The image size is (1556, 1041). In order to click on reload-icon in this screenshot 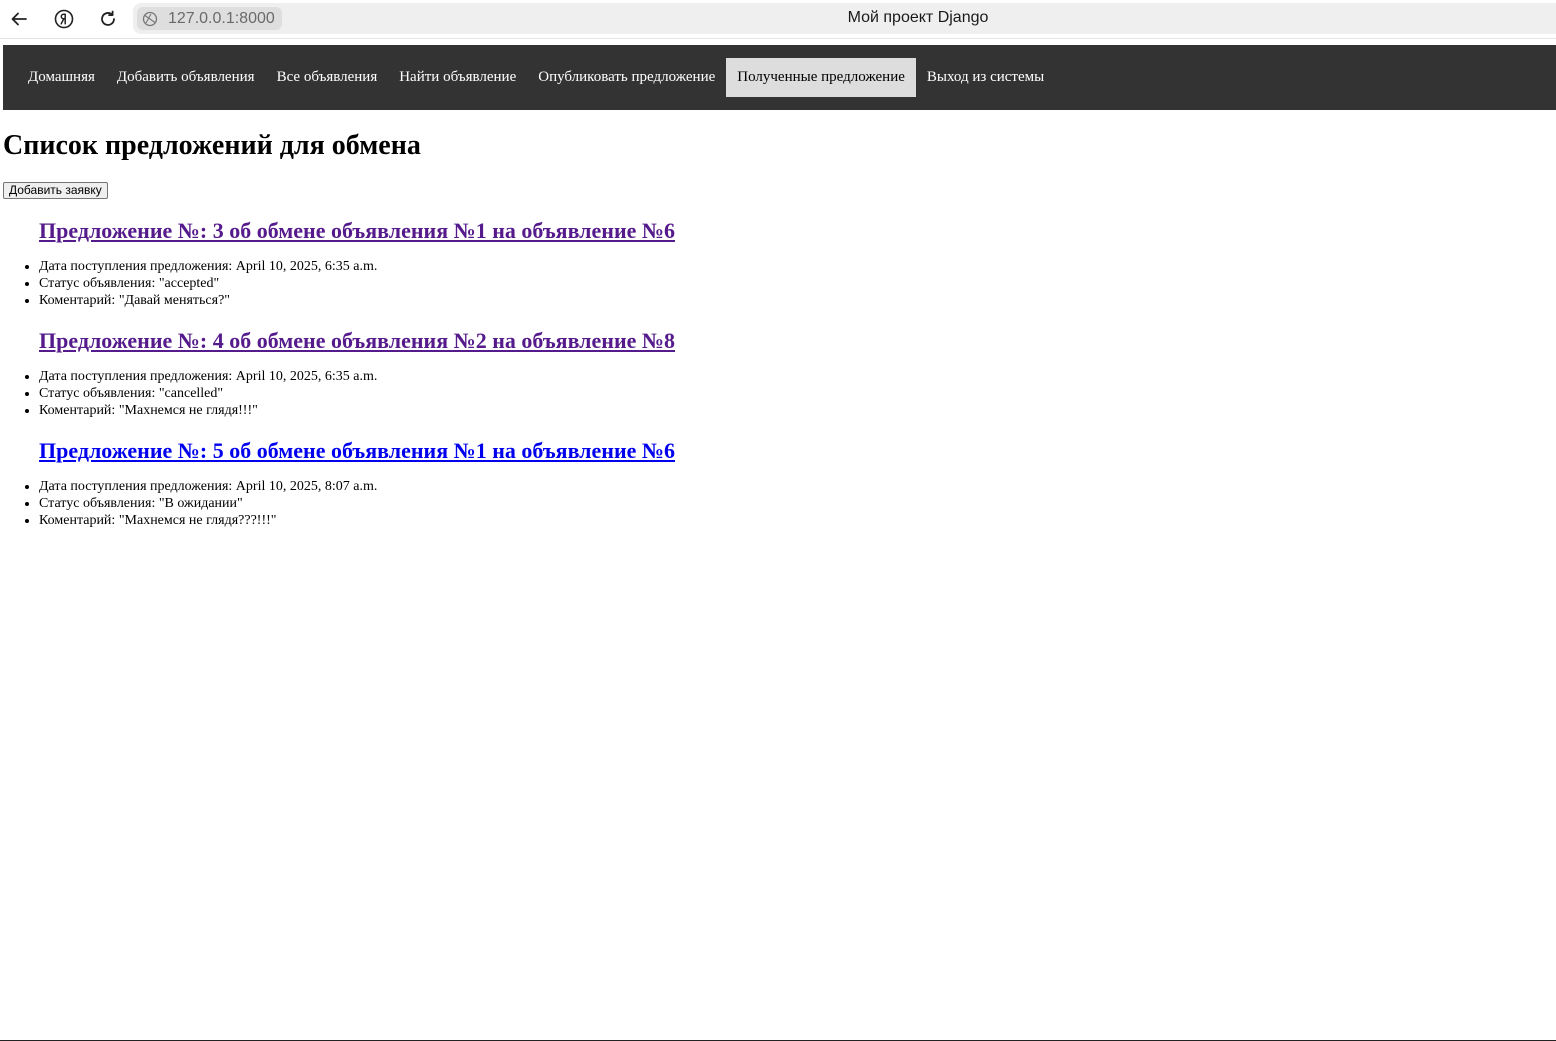, I will do `click(108, 18)`.